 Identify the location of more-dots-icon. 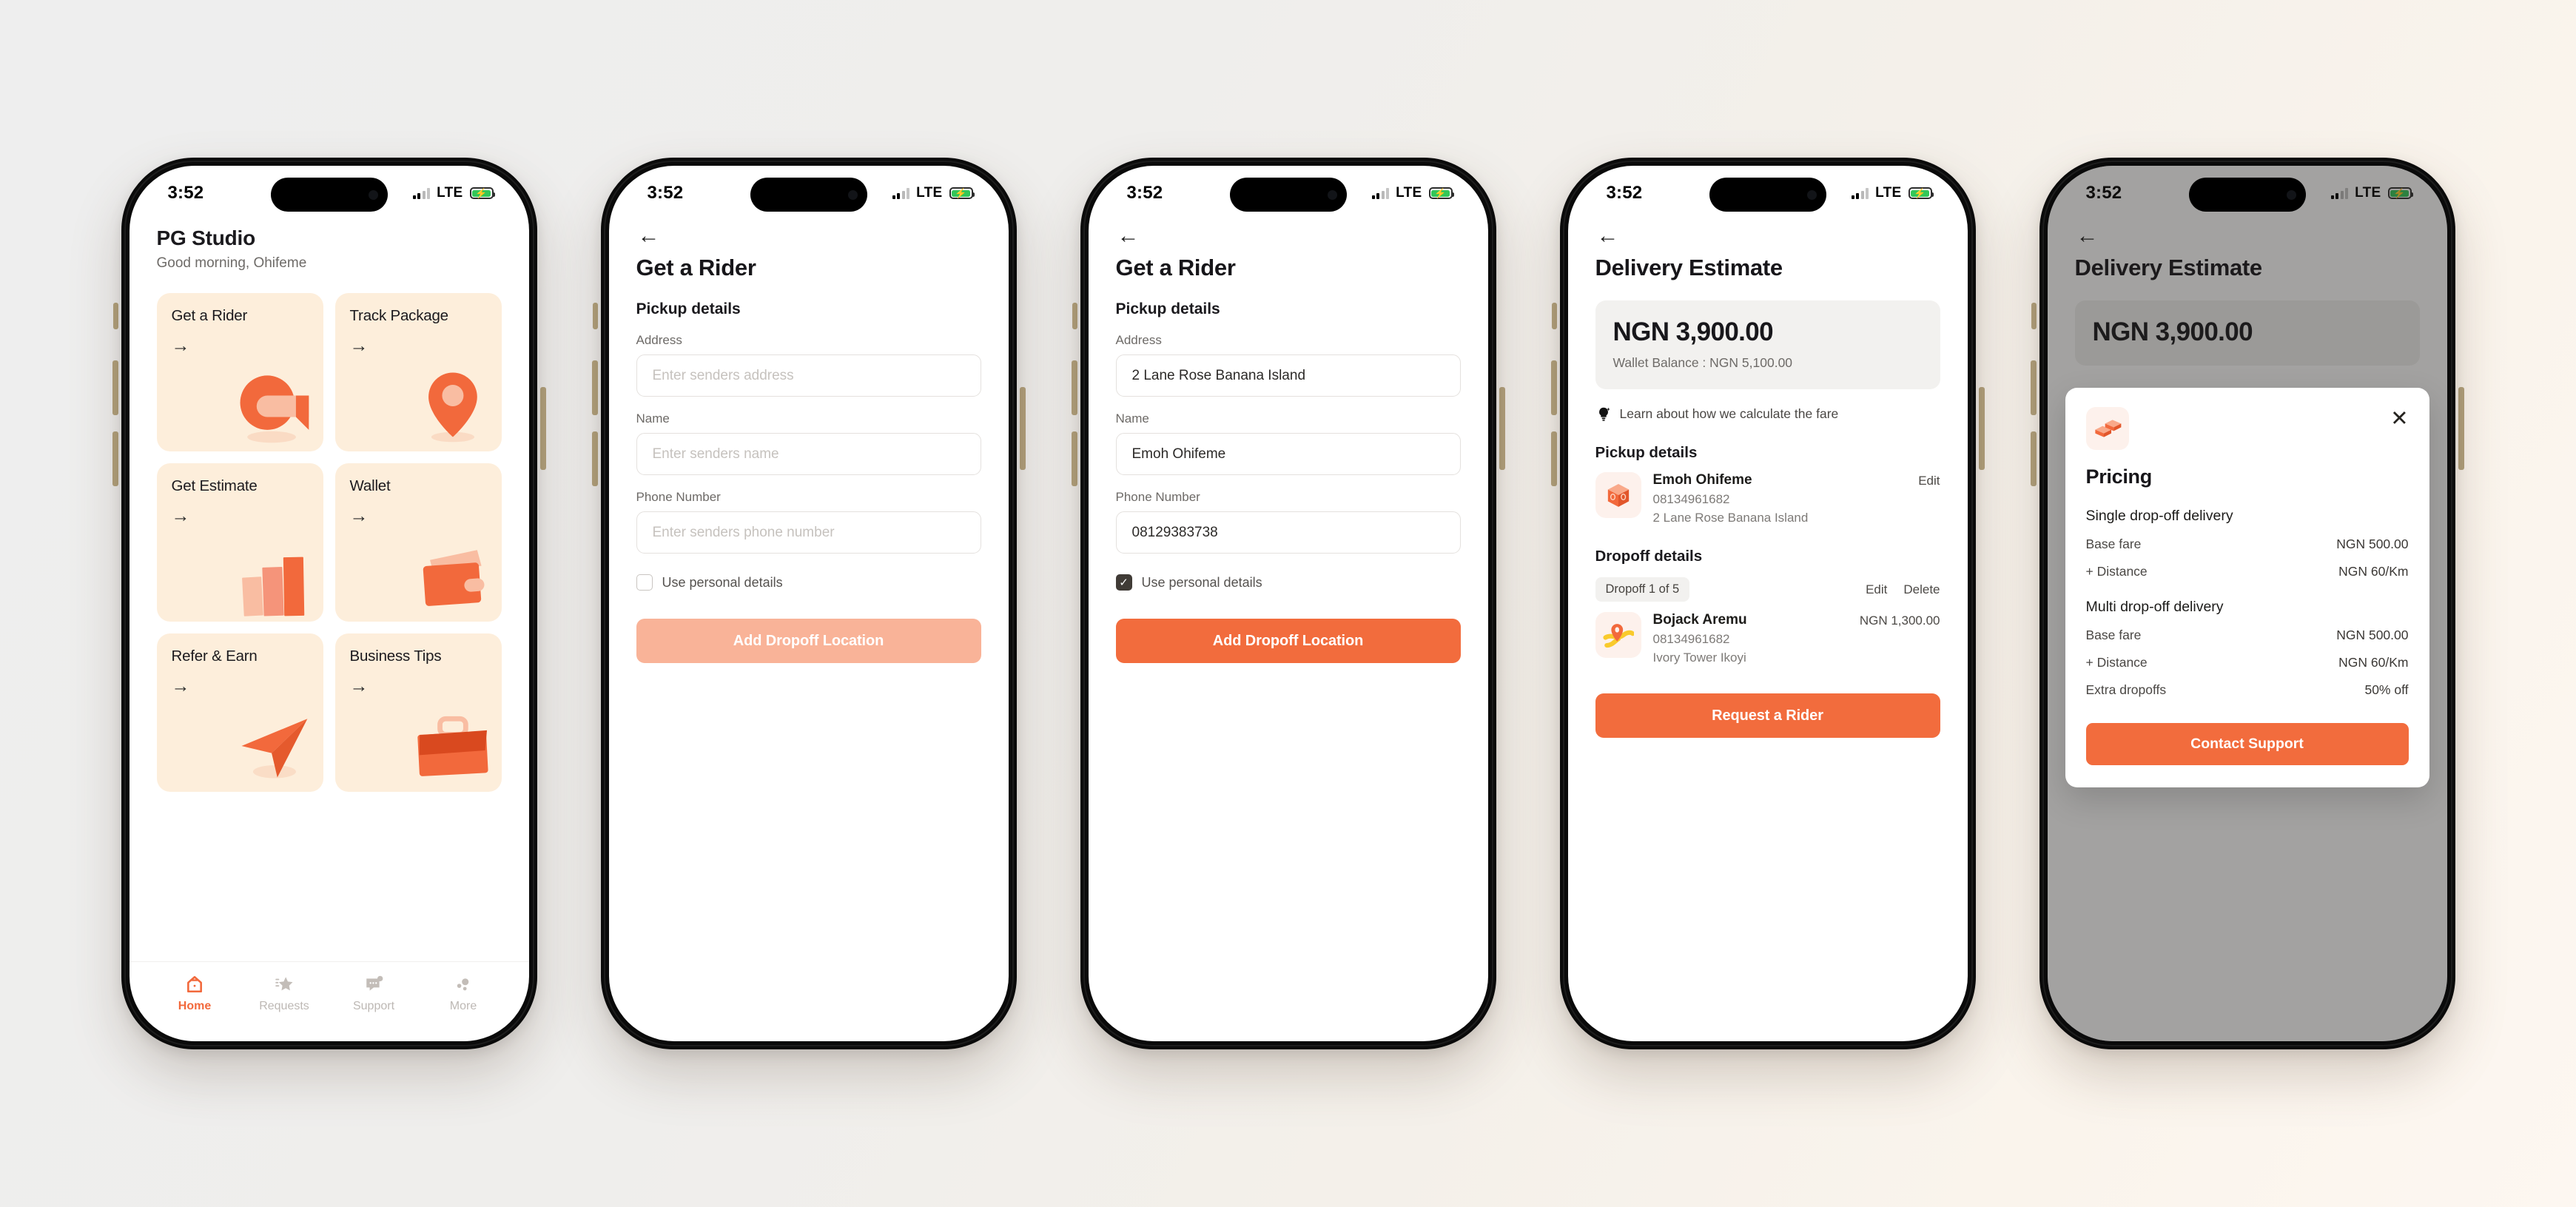
(463, 984).